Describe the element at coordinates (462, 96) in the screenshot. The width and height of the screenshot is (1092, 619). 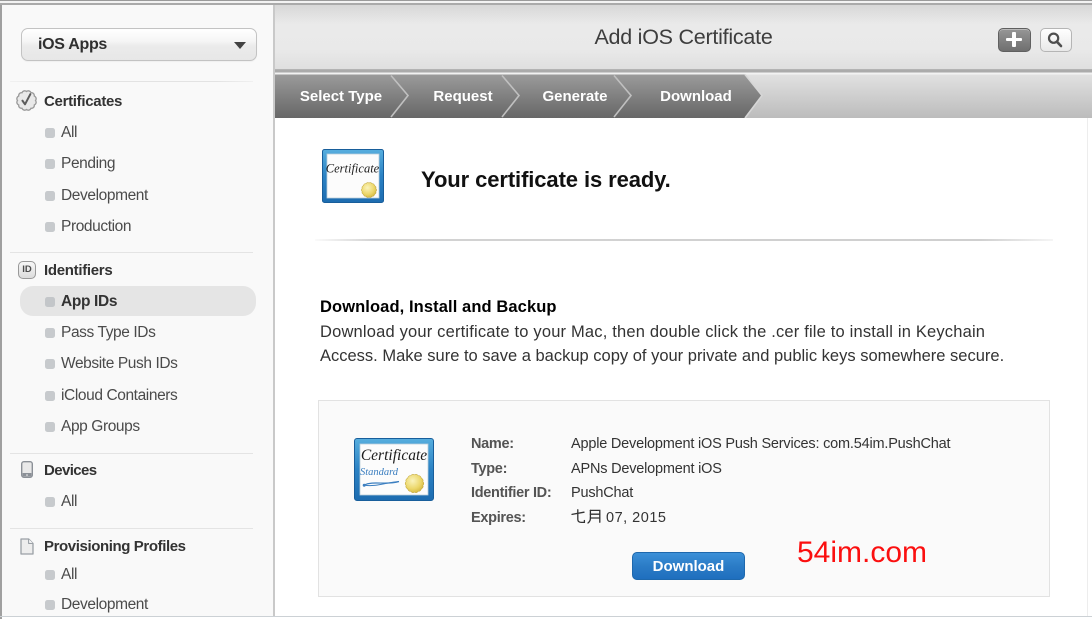
I see `svg-text: Request` at that location.